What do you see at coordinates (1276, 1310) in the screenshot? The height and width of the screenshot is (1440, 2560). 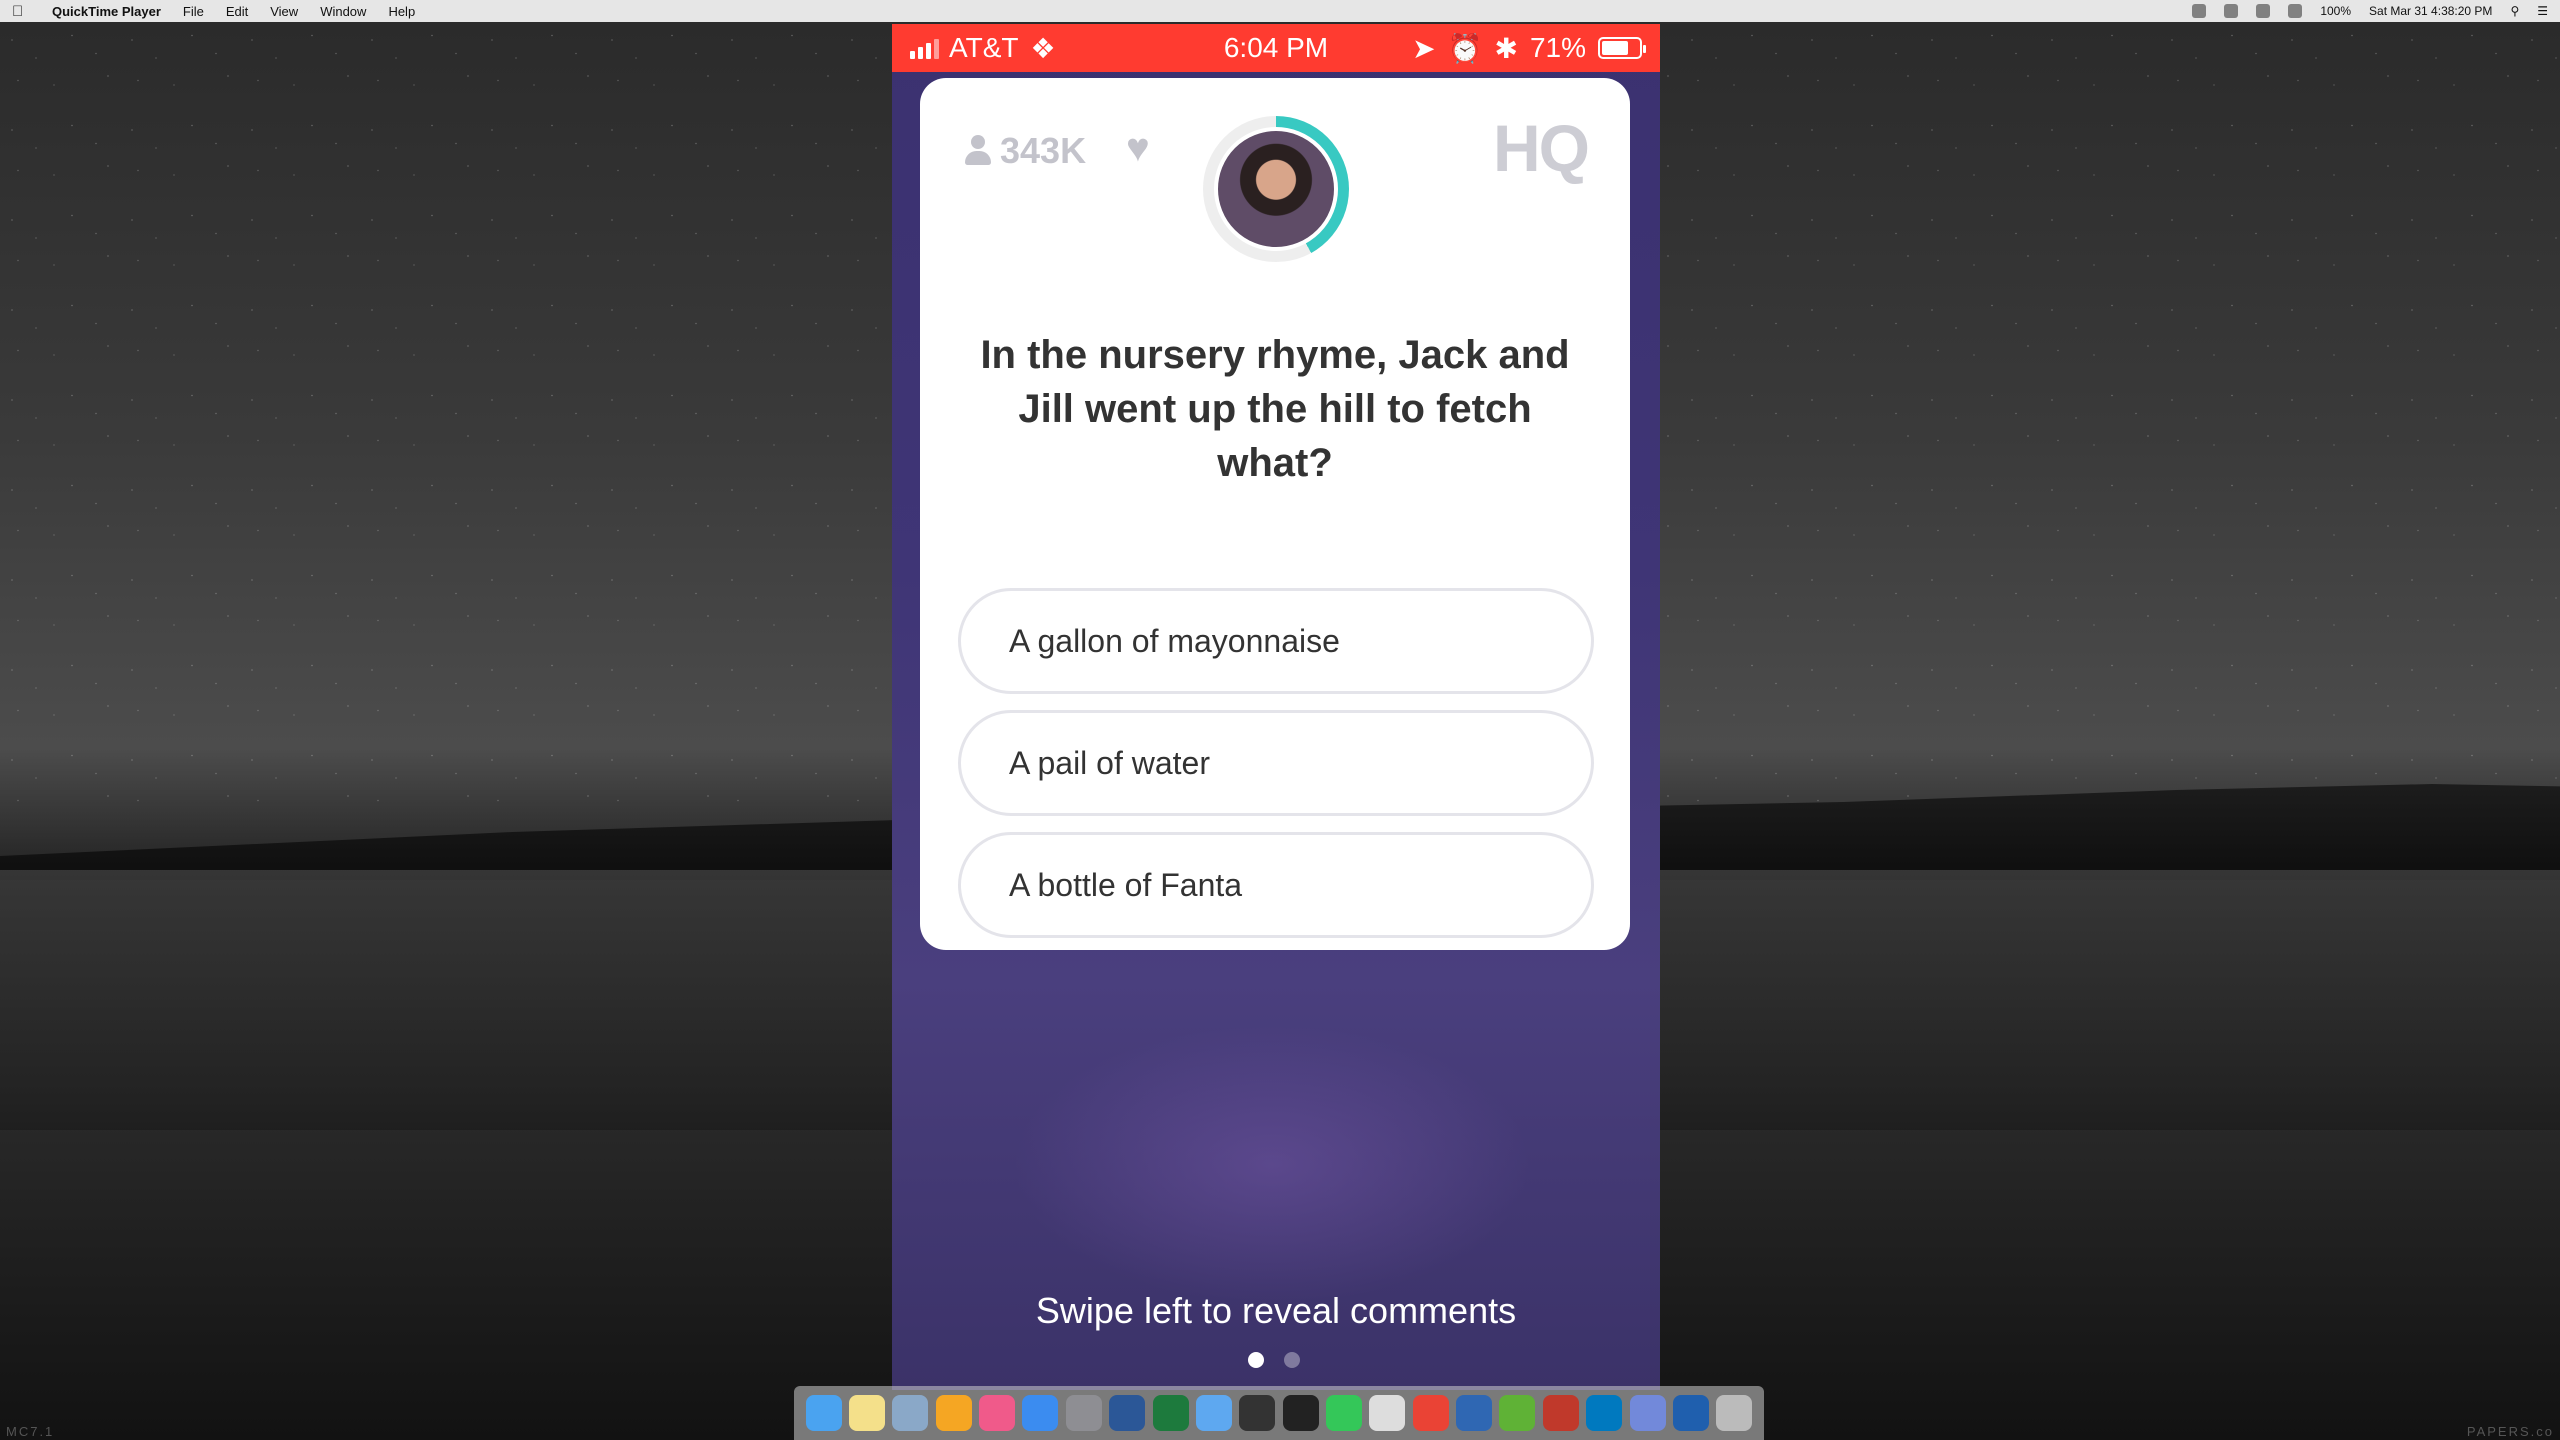 I see `swipe-hint: Swipe left to reveal comments` at bounding box center [1276, 1310].